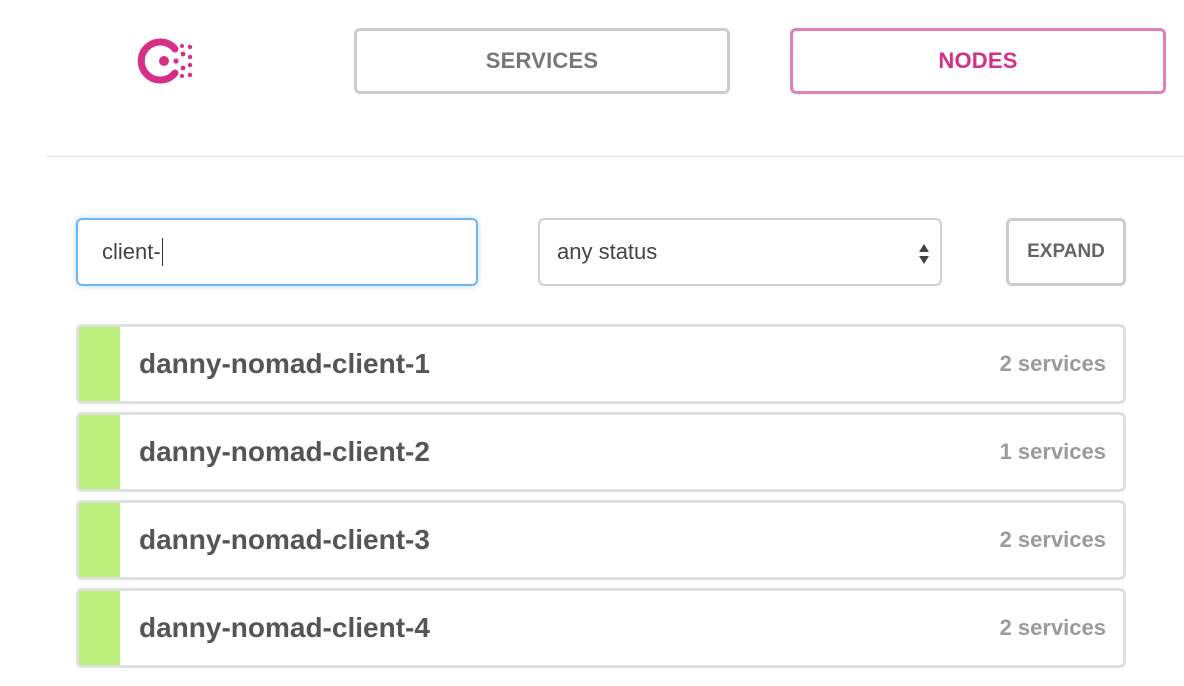  Describe the element at coordinates (542, 61) in the screenshot. I see `nav-services-button: SERVICES` at that location.